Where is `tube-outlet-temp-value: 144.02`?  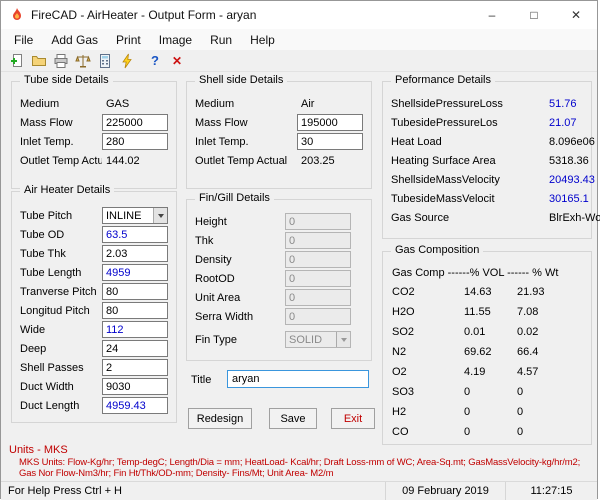 tube-outlet-temp-value: 144.02 is located at coordinates (123, 160).